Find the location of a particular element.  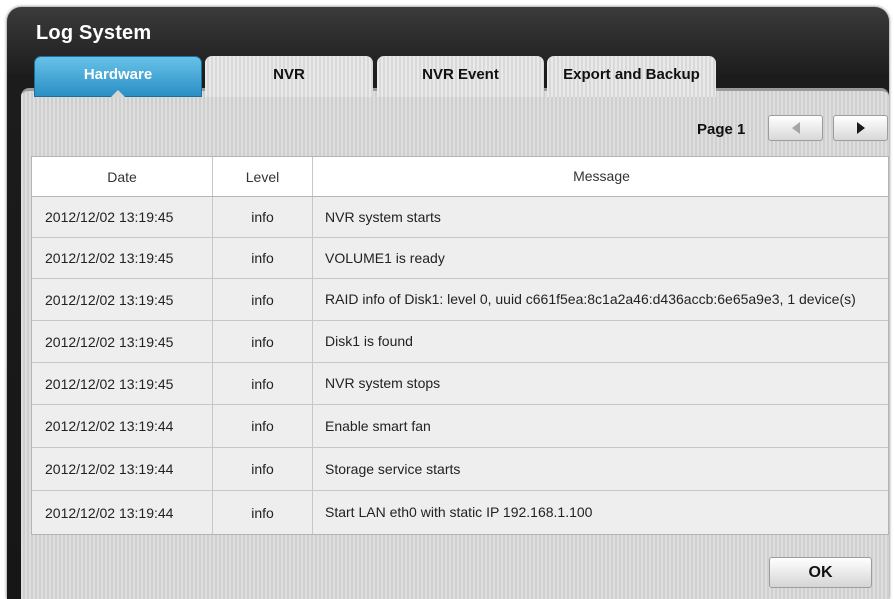

ok-button: OK is located at coordinates (820, 572).